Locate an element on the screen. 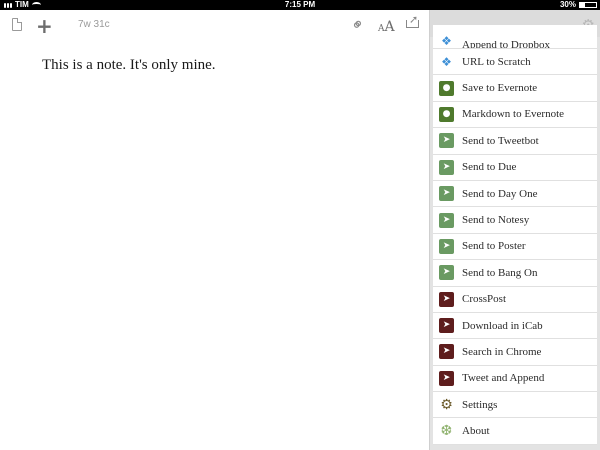 This screenshot has height=450, width=600. action-send-to-bang-on: ➤ Send to Bang On is located at coordinates (515, 273).